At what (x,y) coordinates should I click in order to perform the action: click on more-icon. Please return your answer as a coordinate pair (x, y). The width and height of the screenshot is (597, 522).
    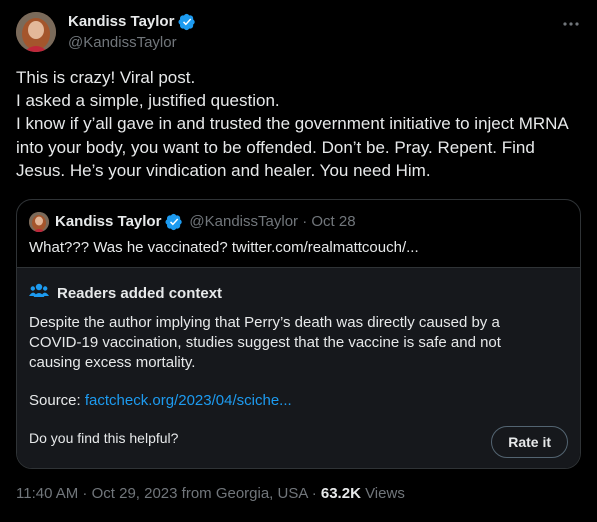
    Looking at the image, I should click on (571, 24).